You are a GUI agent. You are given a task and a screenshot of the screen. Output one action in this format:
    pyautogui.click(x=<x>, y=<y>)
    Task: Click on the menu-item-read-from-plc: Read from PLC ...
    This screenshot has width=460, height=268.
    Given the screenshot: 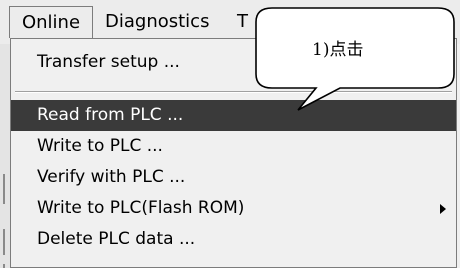 What is the action you would take?
    pyautogui.click(x=233, y=115)
    